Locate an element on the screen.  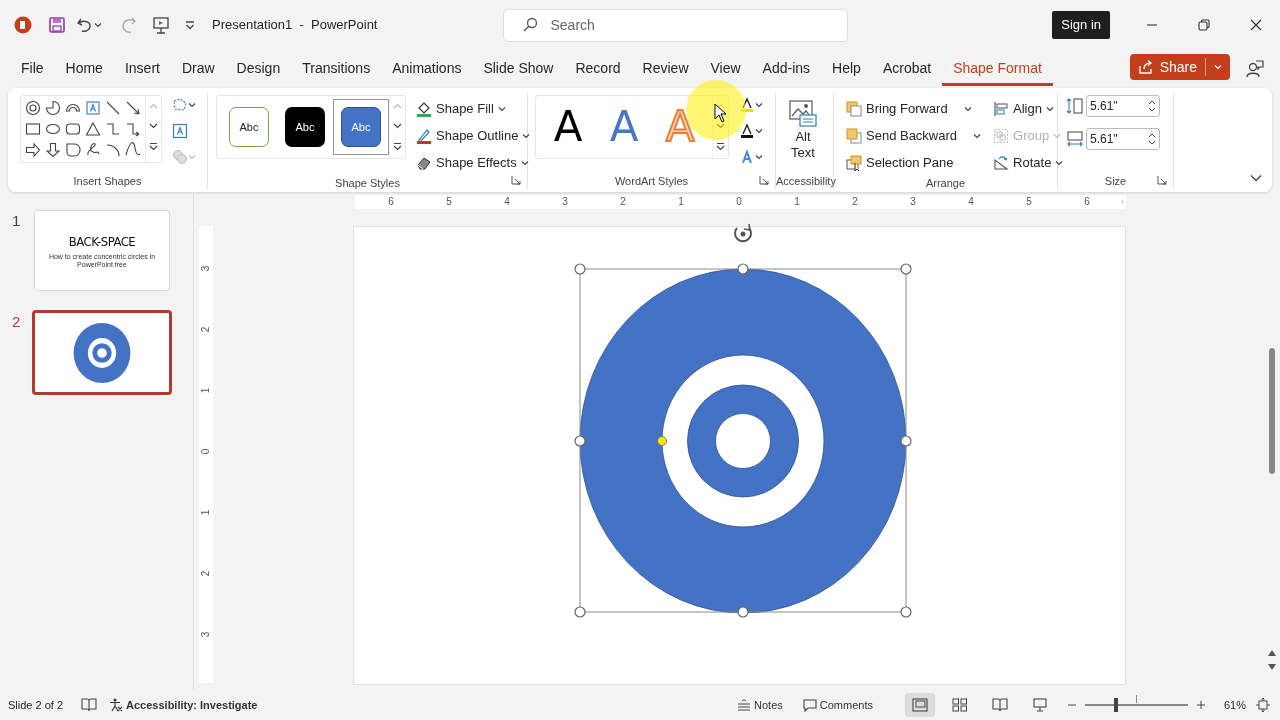
sign-in-button: Sign in is located at coordinates (1081, 25).